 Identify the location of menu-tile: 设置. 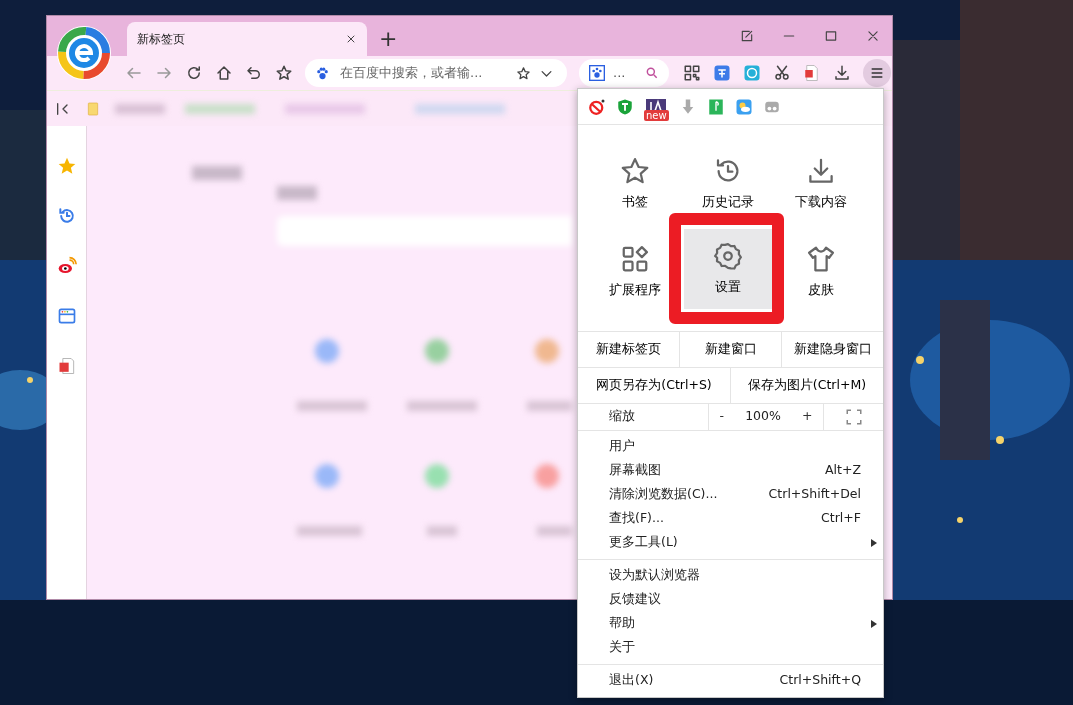
(728, 269).